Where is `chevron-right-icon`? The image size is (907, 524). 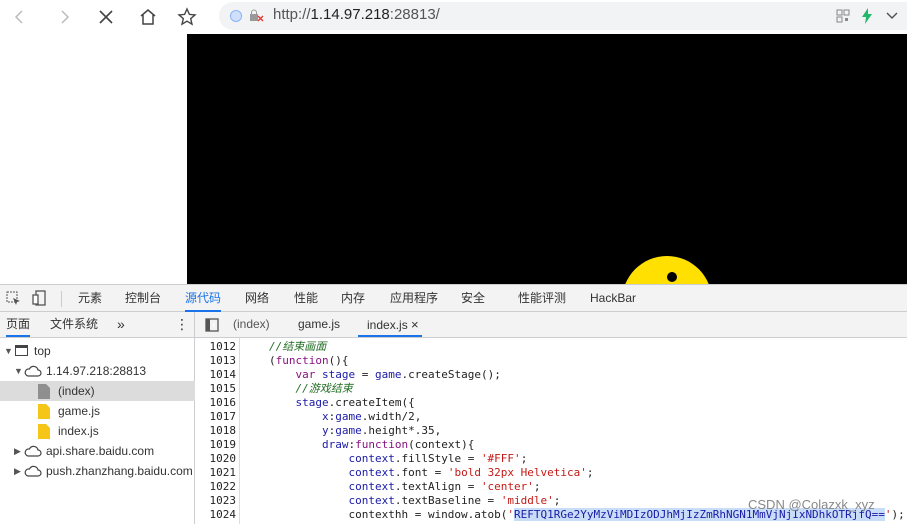 chevron-right-icon is located at coordinates (65, 17).